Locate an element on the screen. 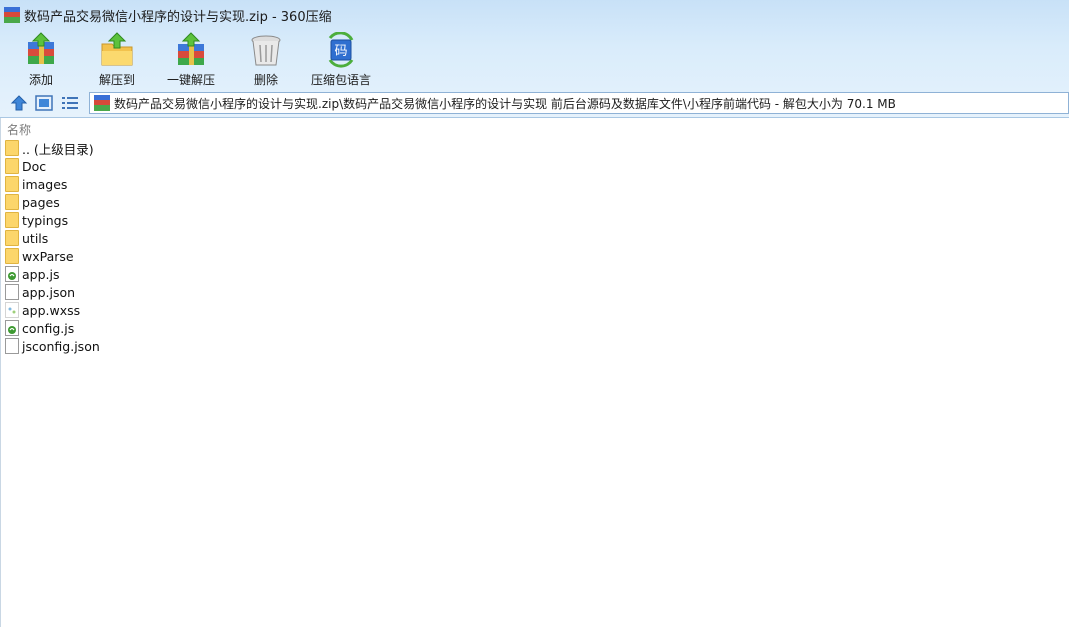  list-item: app.js is located at coordinates (52, 274).